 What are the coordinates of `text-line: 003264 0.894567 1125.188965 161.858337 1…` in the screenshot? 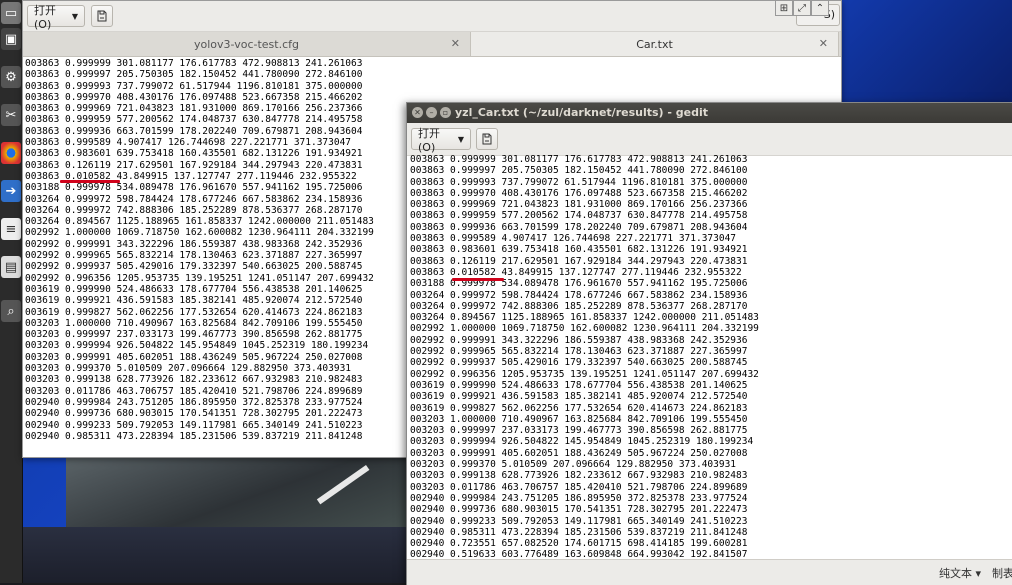 It's located at (199, 222).